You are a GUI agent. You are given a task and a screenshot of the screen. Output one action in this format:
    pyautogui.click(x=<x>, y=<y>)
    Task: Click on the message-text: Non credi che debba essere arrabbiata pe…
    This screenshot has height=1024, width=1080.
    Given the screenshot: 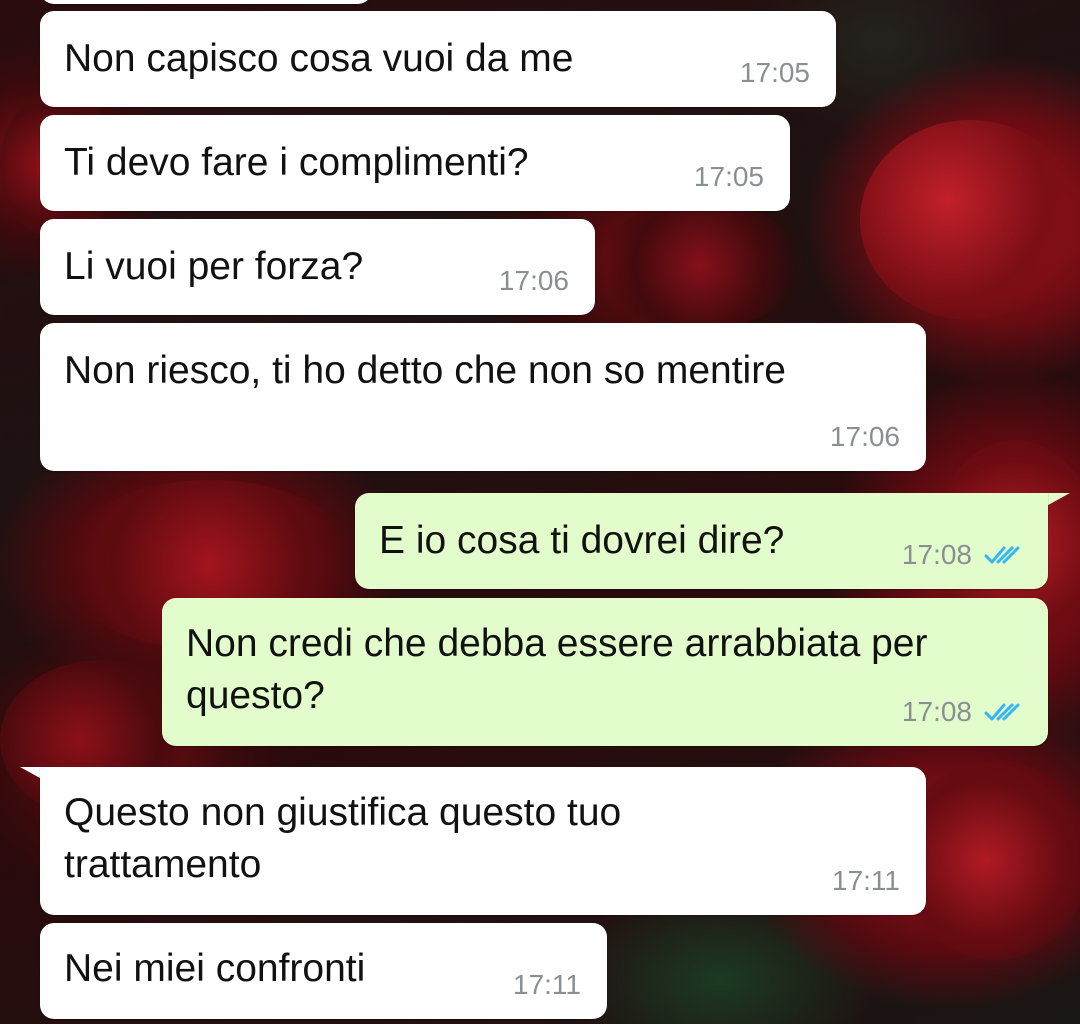 What is the action you would take?
    pyautogui.click(x=557, y=643)
    